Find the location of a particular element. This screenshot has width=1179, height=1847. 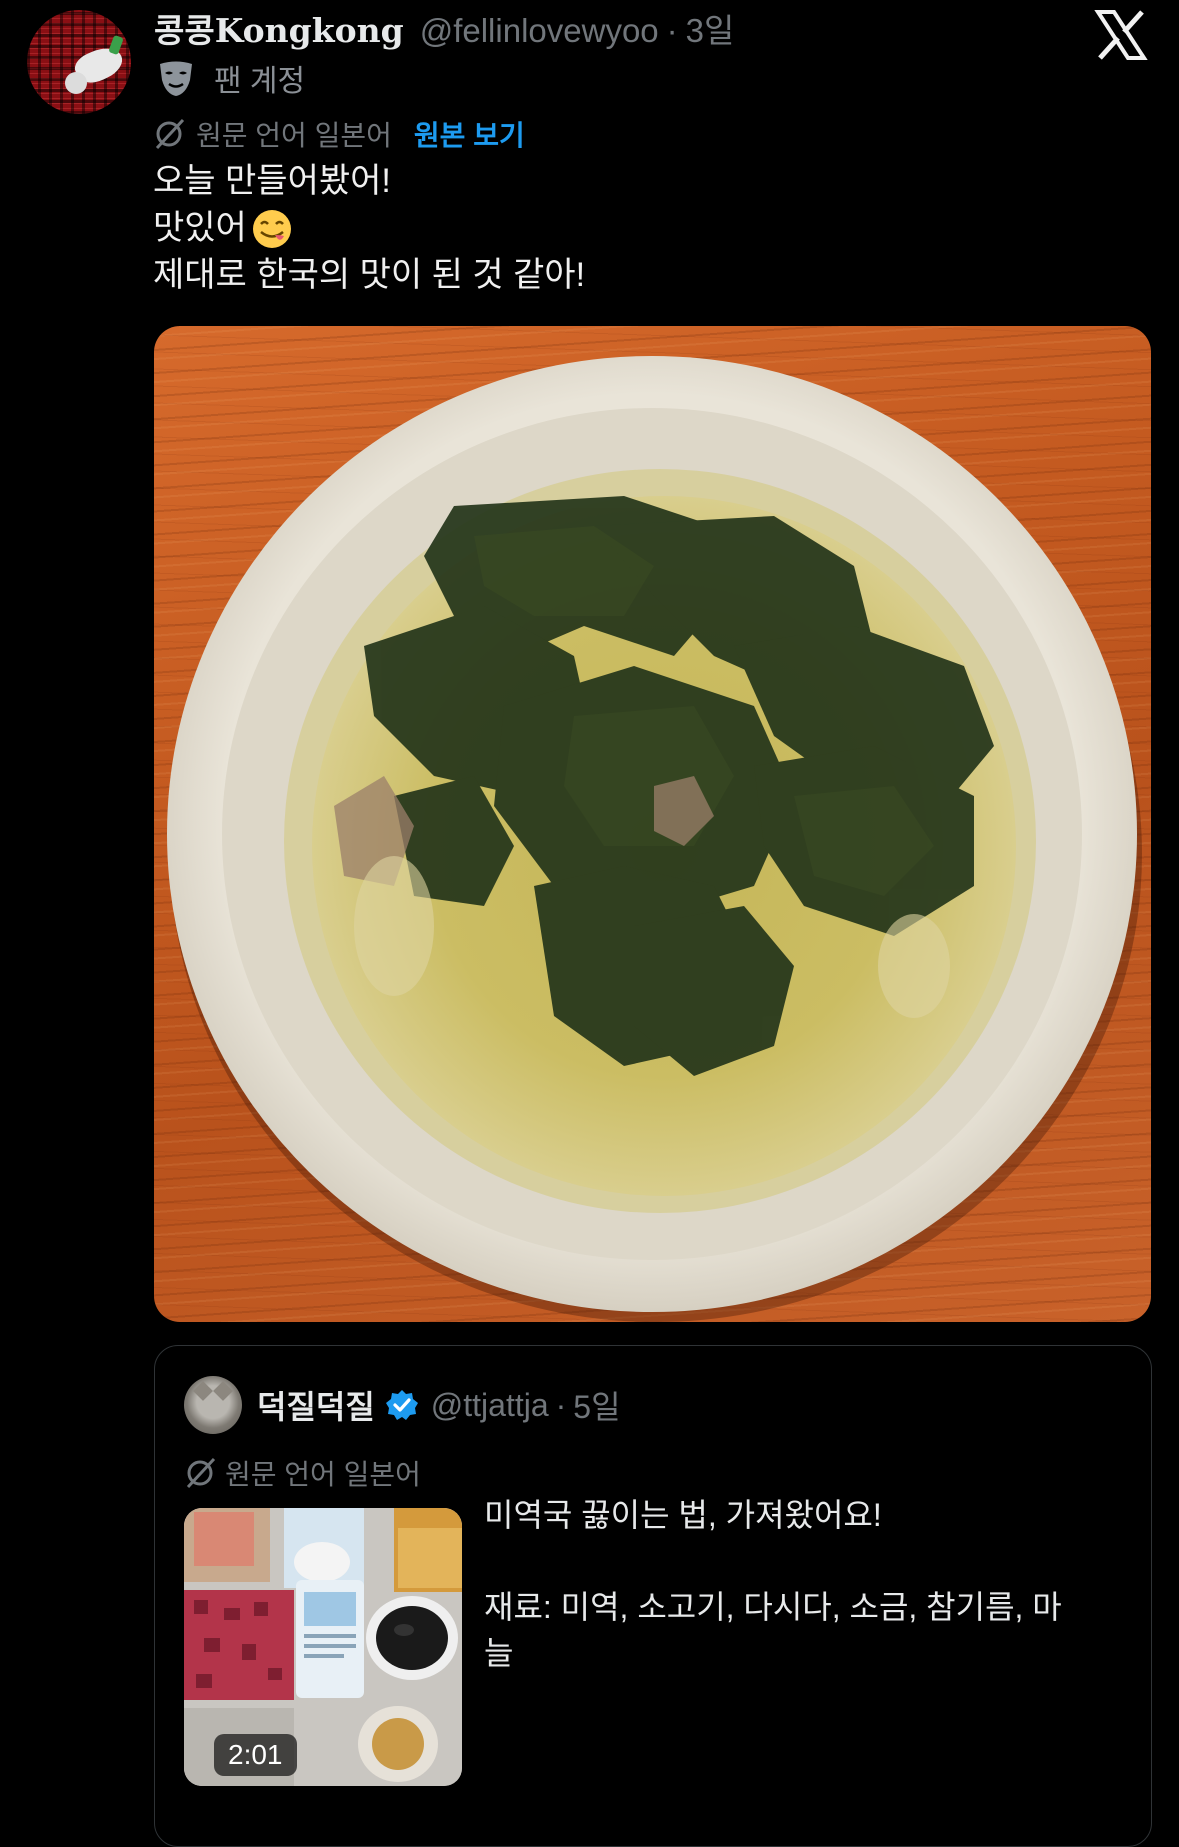

video-duration-badge: 2:01 is located at coordinates (255, 1755).